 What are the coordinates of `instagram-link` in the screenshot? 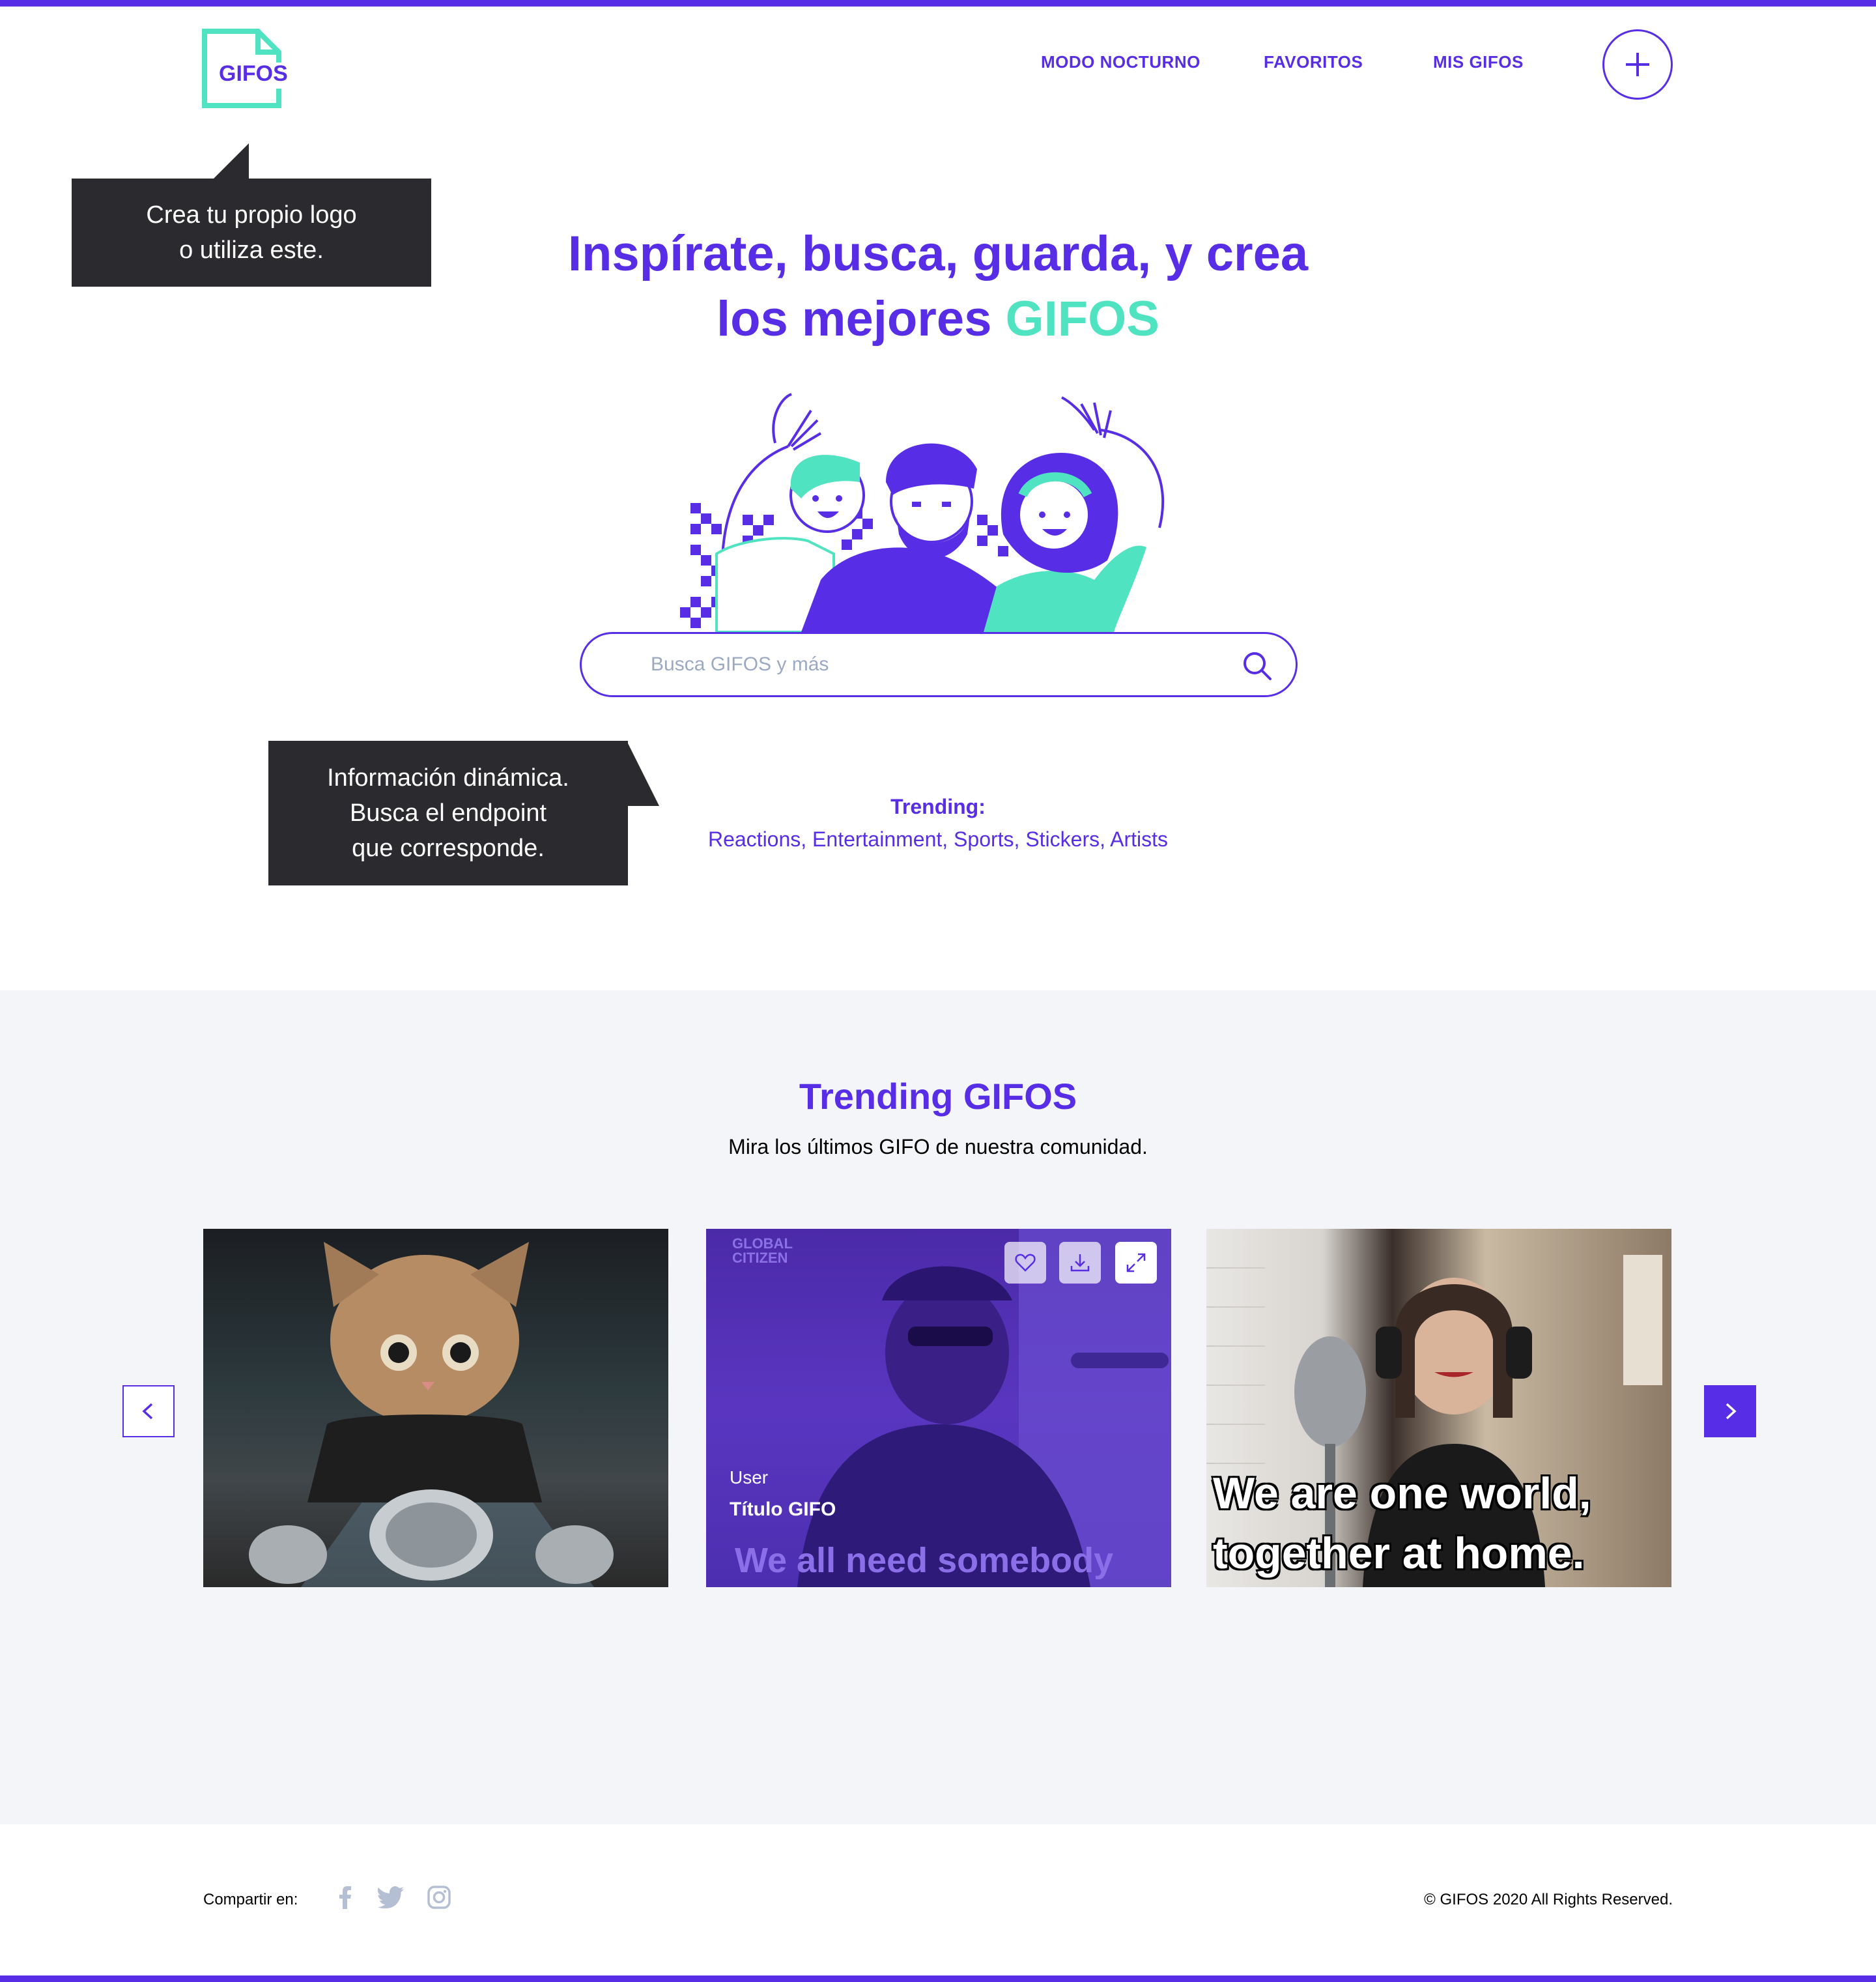 It's located at (439, 1898).